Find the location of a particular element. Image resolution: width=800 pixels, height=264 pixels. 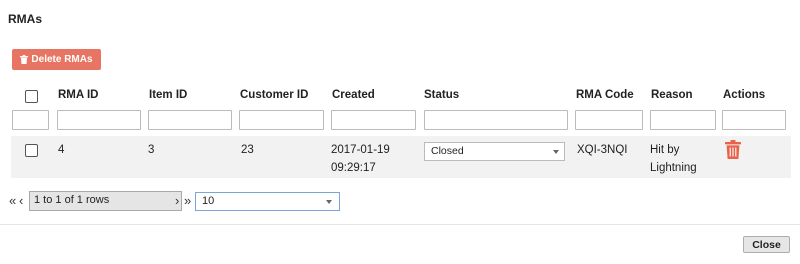

created-date: 2017-01-19 is located at coordinates (360, 150).